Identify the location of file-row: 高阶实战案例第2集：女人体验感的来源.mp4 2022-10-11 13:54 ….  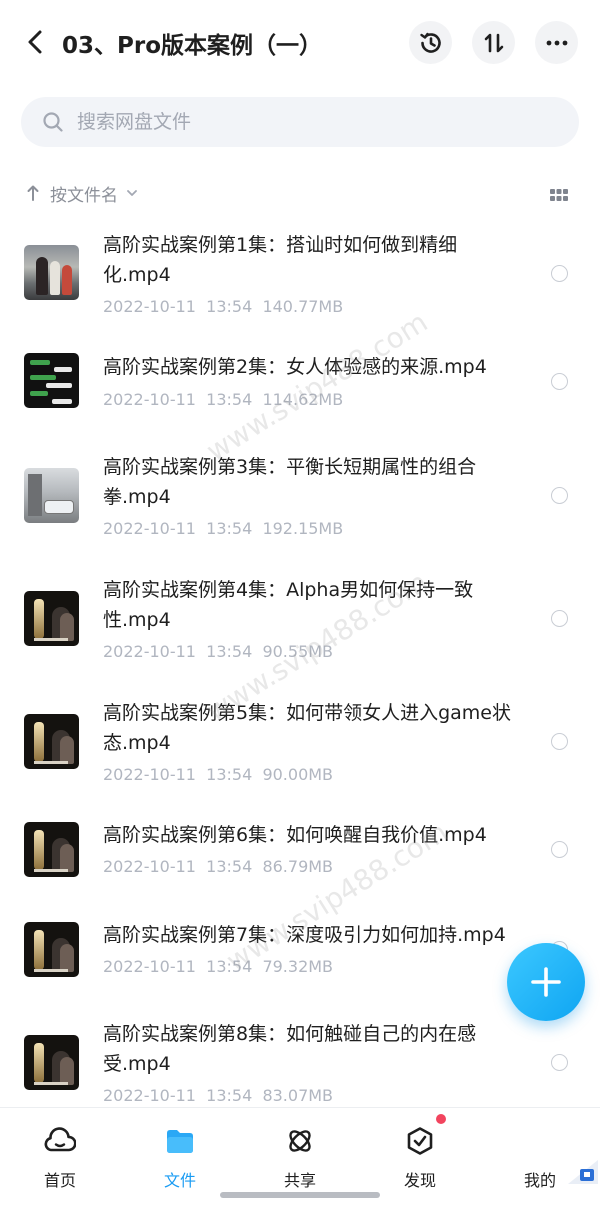
(300, 385).